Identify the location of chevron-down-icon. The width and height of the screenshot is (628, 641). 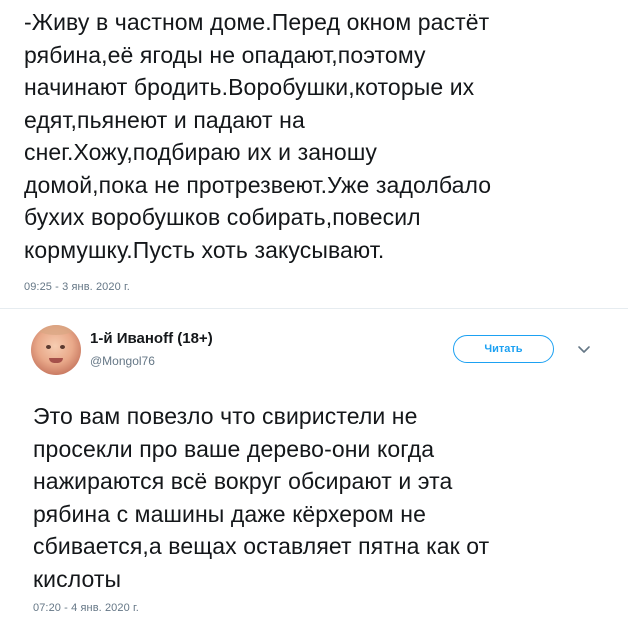
(584, 349).